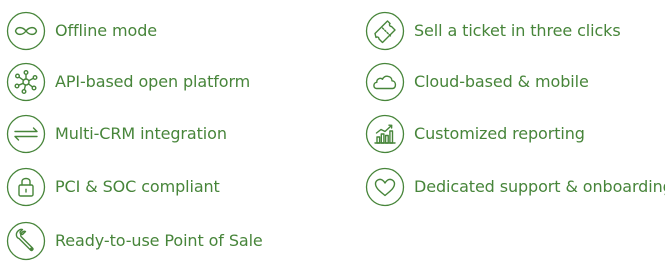 The width and height of the screenshot is (665, 263). What do you see at coordinates (539, 186) in the screenshot?
I see `feature-label: Dedicated support & onboarding` at bounding box center [539, 186].